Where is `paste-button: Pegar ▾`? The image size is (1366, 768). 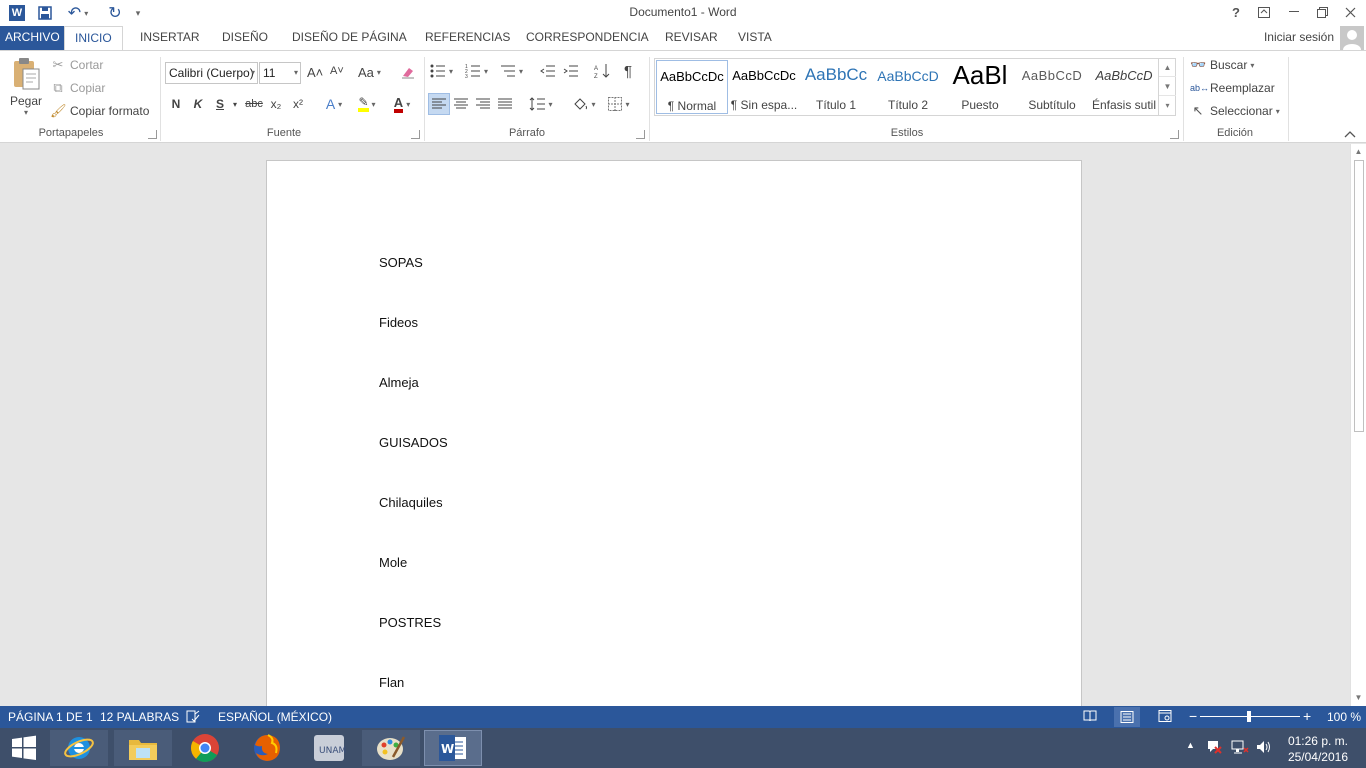
paste-button: Pegar ▾ is located at coordinates (26, 89).